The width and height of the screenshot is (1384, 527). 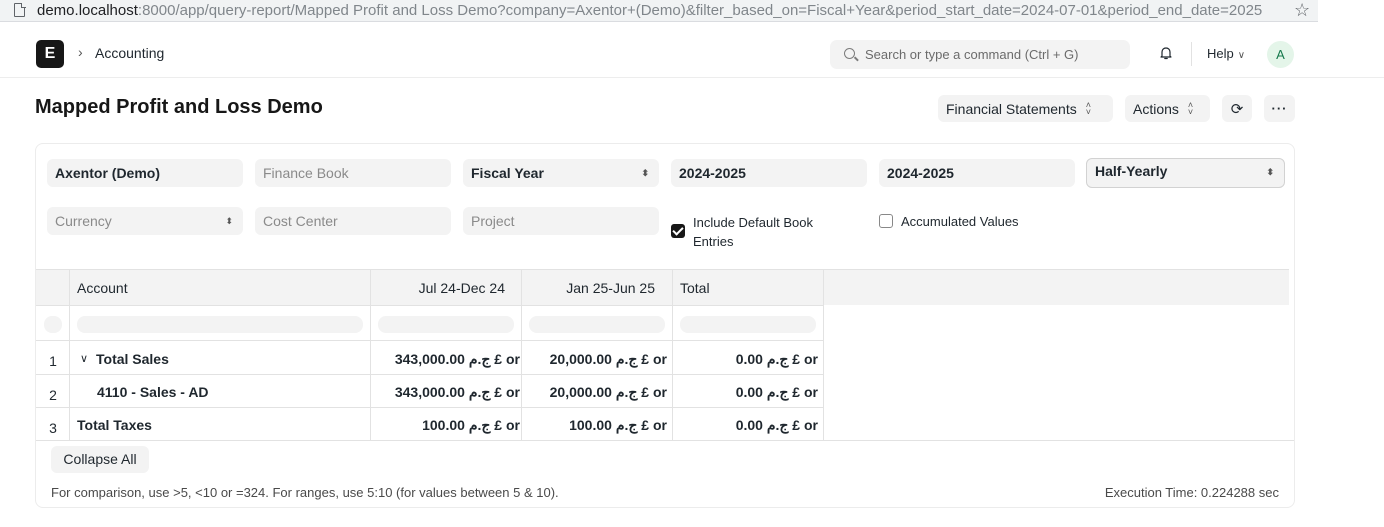 What do you see at coordinates (1156, 108) in the screenshot?
I see `actions-label: Actions` at bounding box center [1156, 108].